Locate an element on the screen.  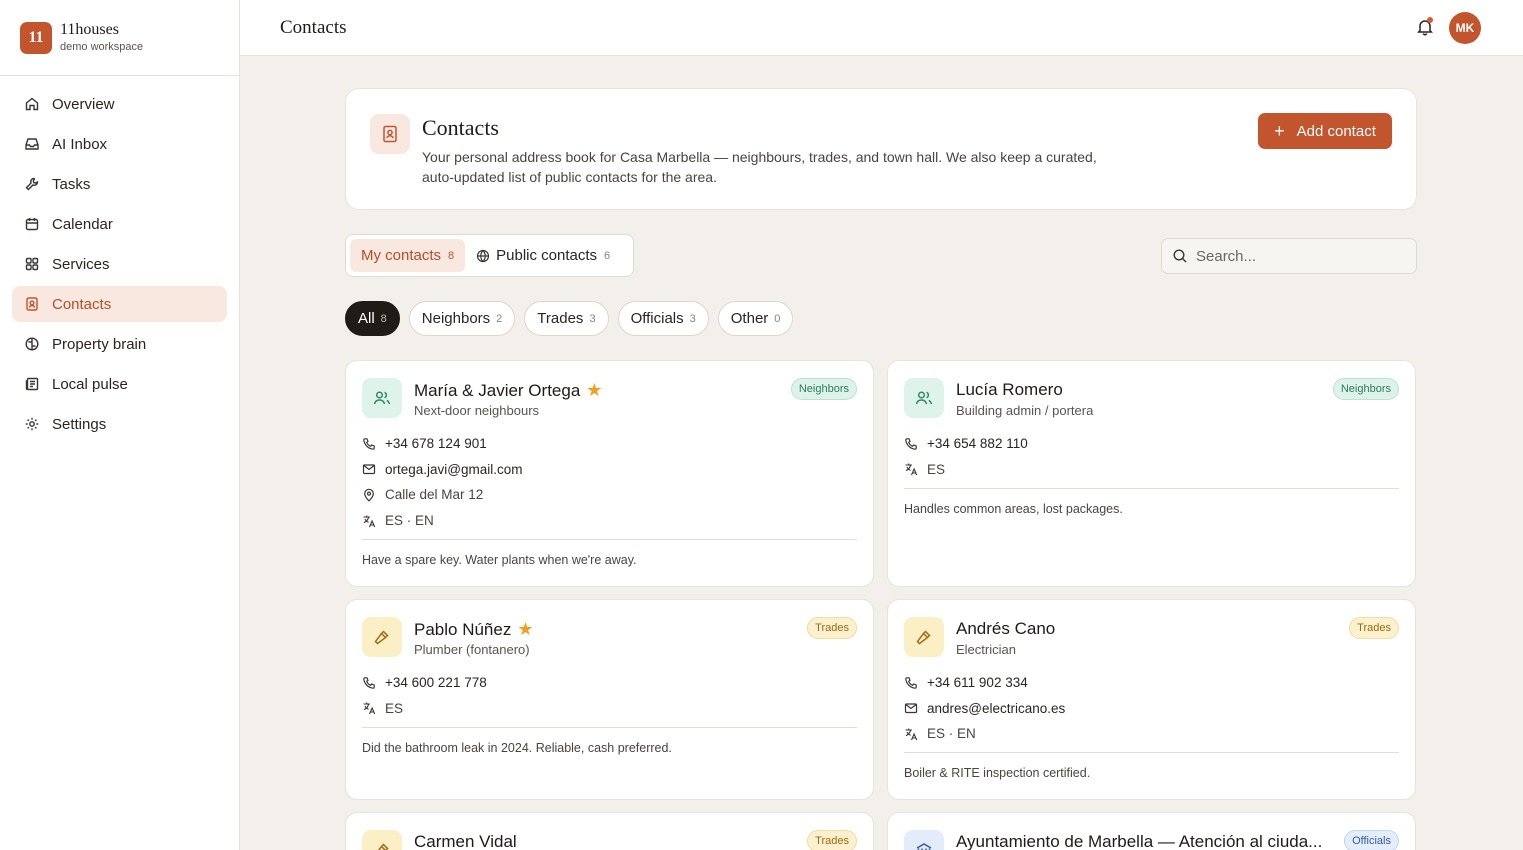
phone-text: +34 600 221 778 is located at coordinates (436, 683).